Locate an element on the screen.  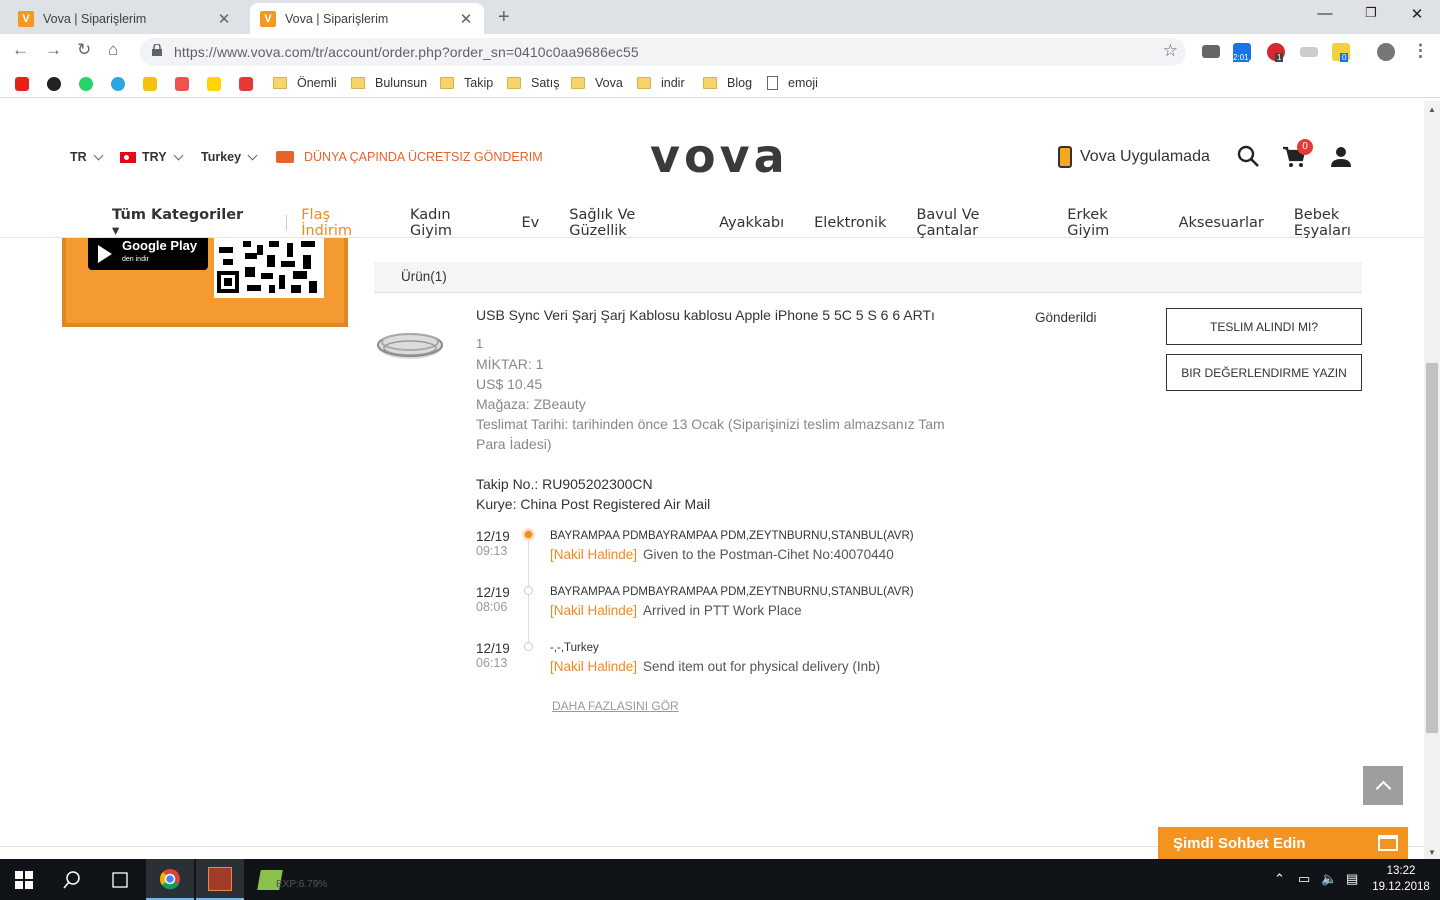
live-chat-button: Şimdi Sohbet Edin is located at coordinates (1283, 843).